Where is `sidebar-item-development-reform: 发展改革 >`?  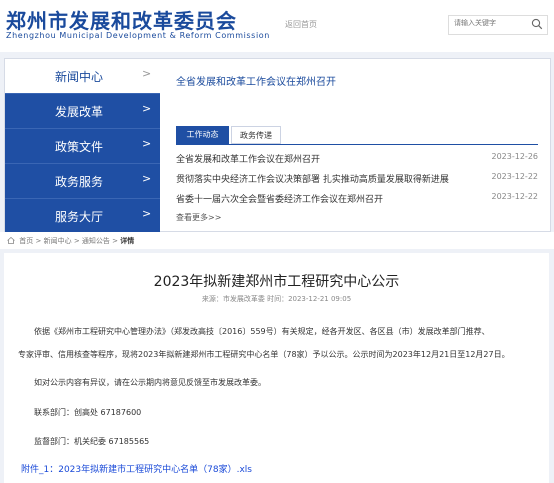 sidebar-item-development-reform: 发展改革 > is located at coordinates (82, 110).